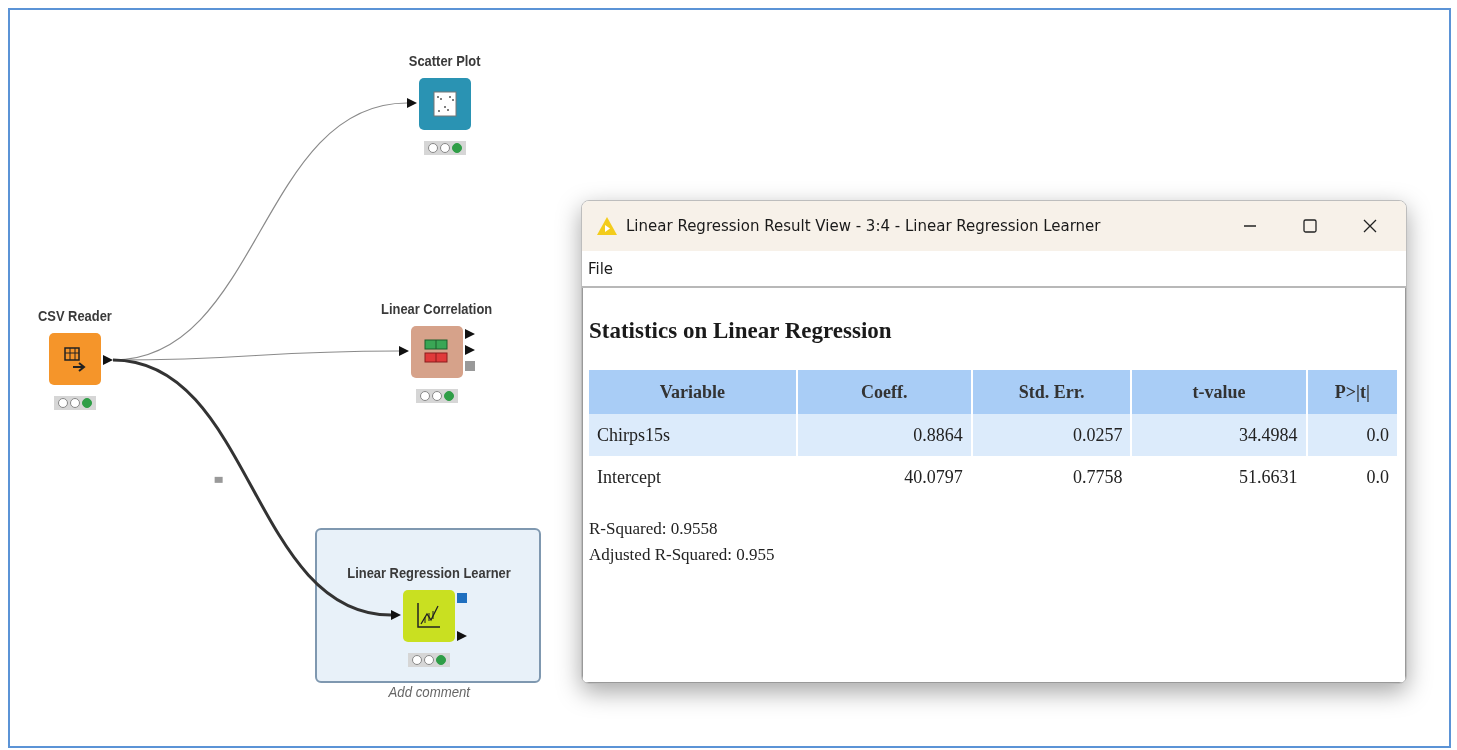  Describe the element at coordinates (1098, 477) in the screenshot. I see `table-cell-text: 0.7758` at that location.